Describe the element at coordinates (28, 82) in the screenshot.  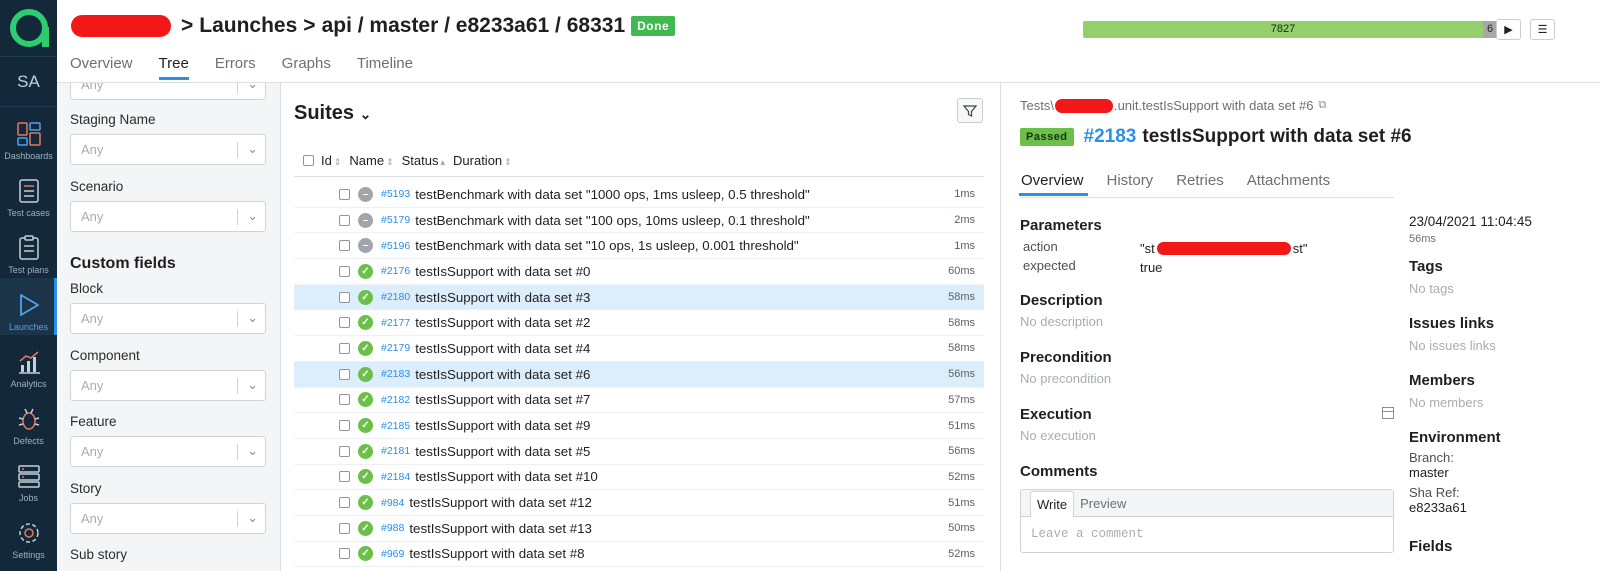
I see `user-avatar: SA` at that location.